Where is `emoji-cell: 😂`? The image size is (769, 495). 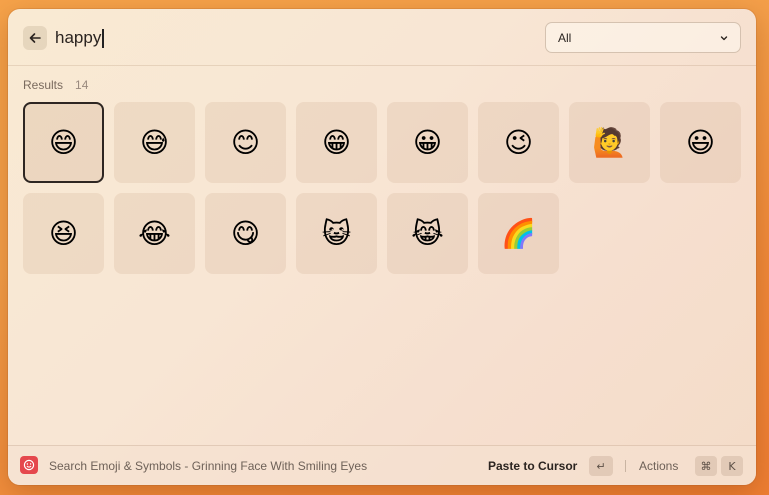
emoji-cell: 😂 is located at coordinates (154, 233).